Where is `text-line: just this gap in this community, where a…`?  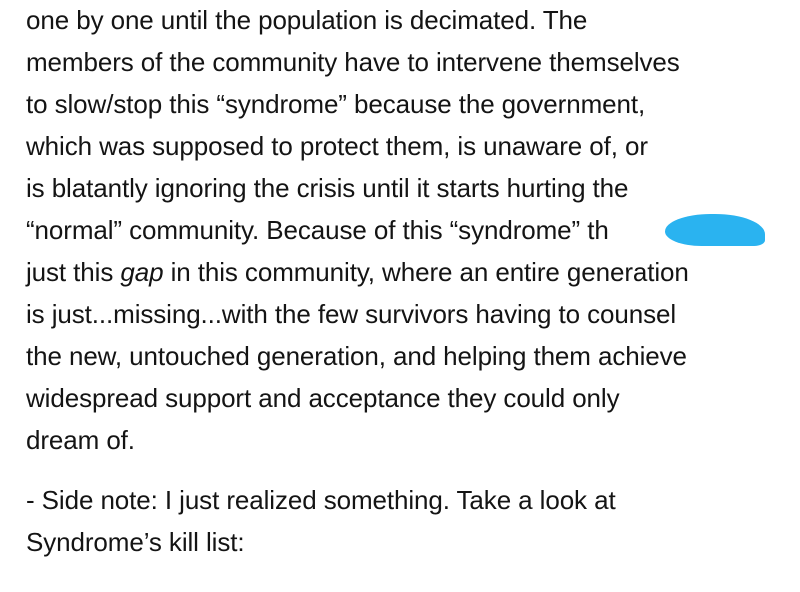
text-line: just this gap in this community, where a… is located at coordinates (411, 273).